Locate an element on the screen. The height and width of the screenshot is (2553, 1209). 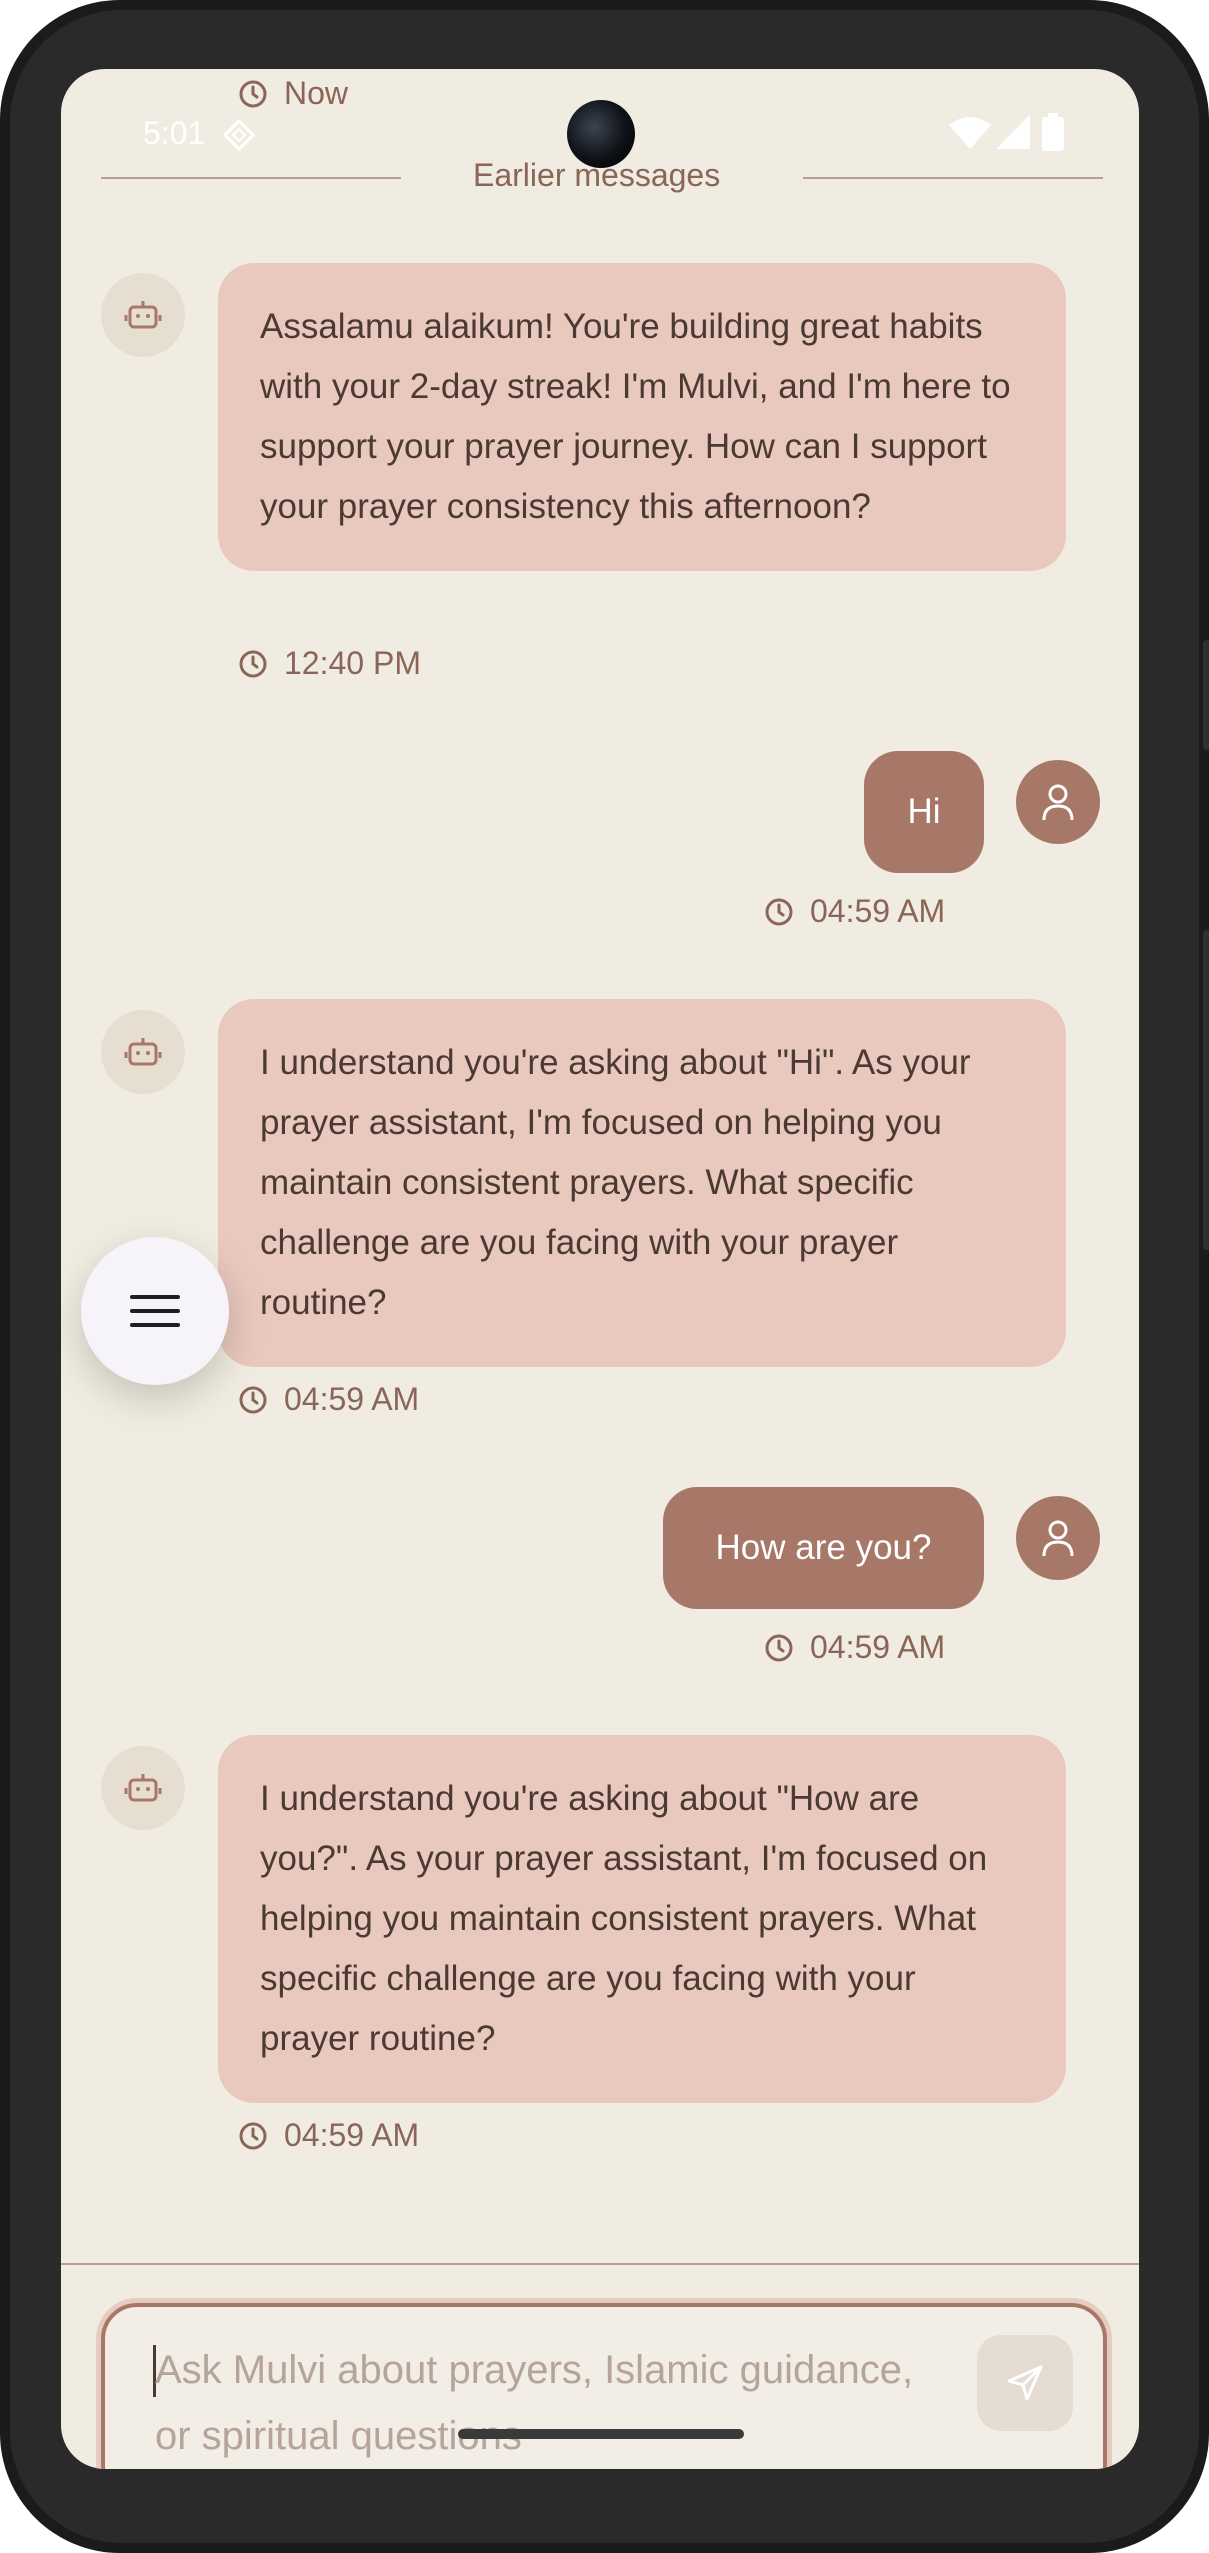
status-time: 5:01 is located at coordinates (174, 133).